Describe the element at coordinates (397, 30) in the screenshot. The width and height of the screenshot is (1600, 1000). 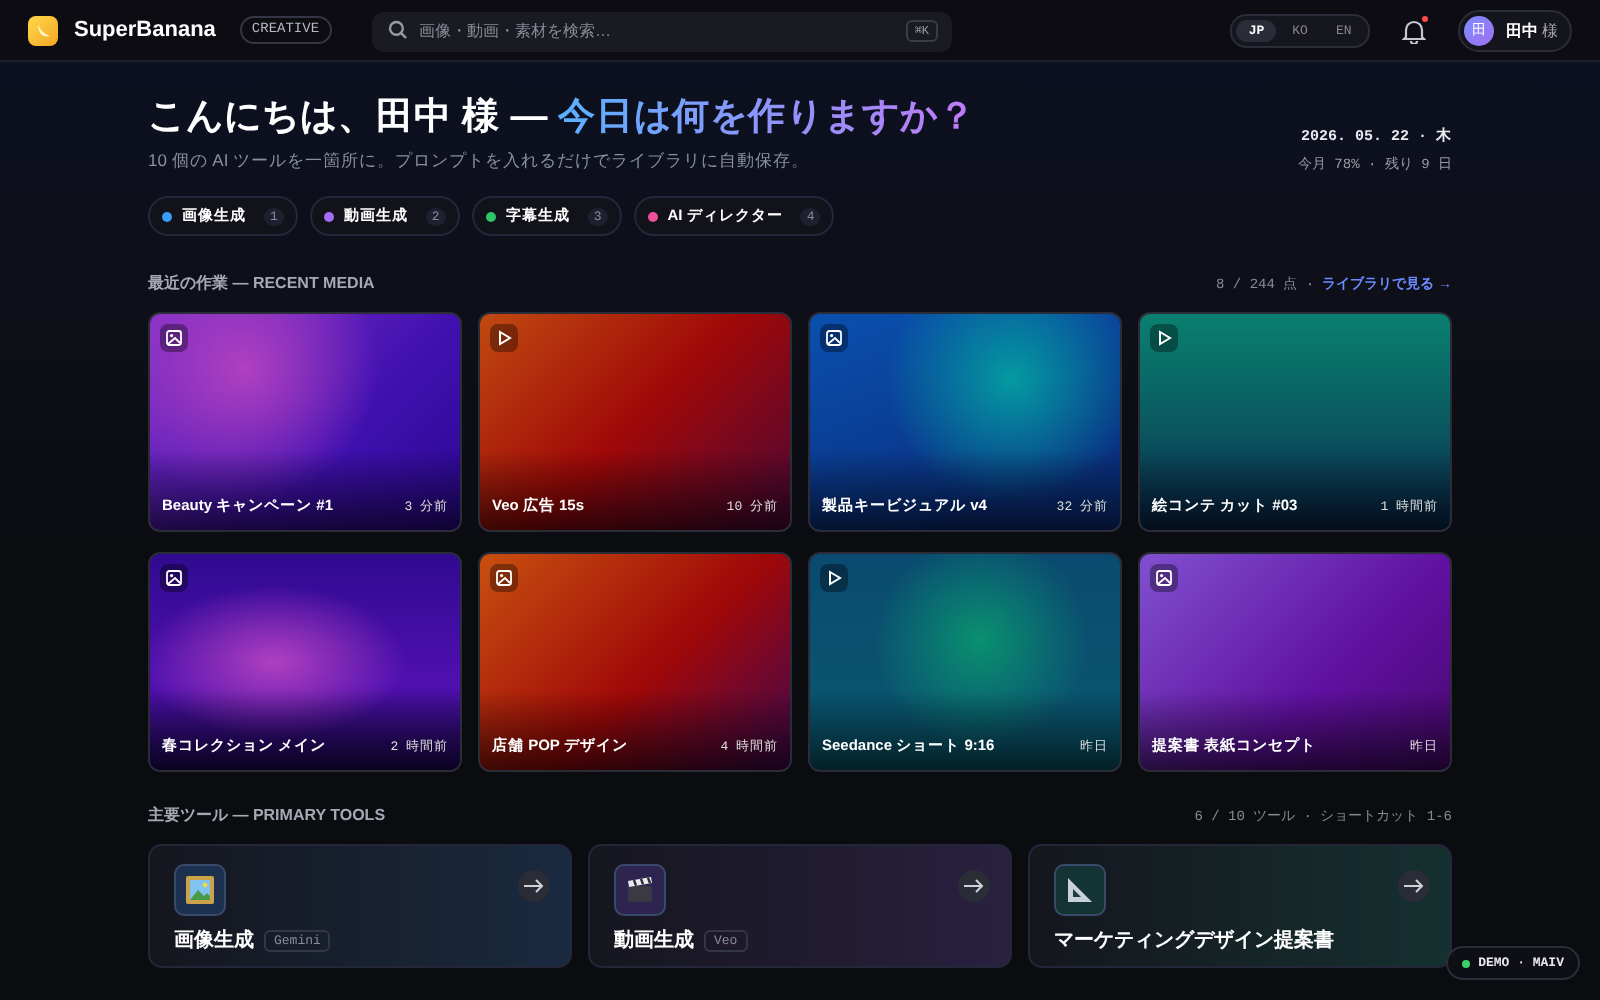
I see `search-icon` at that location.